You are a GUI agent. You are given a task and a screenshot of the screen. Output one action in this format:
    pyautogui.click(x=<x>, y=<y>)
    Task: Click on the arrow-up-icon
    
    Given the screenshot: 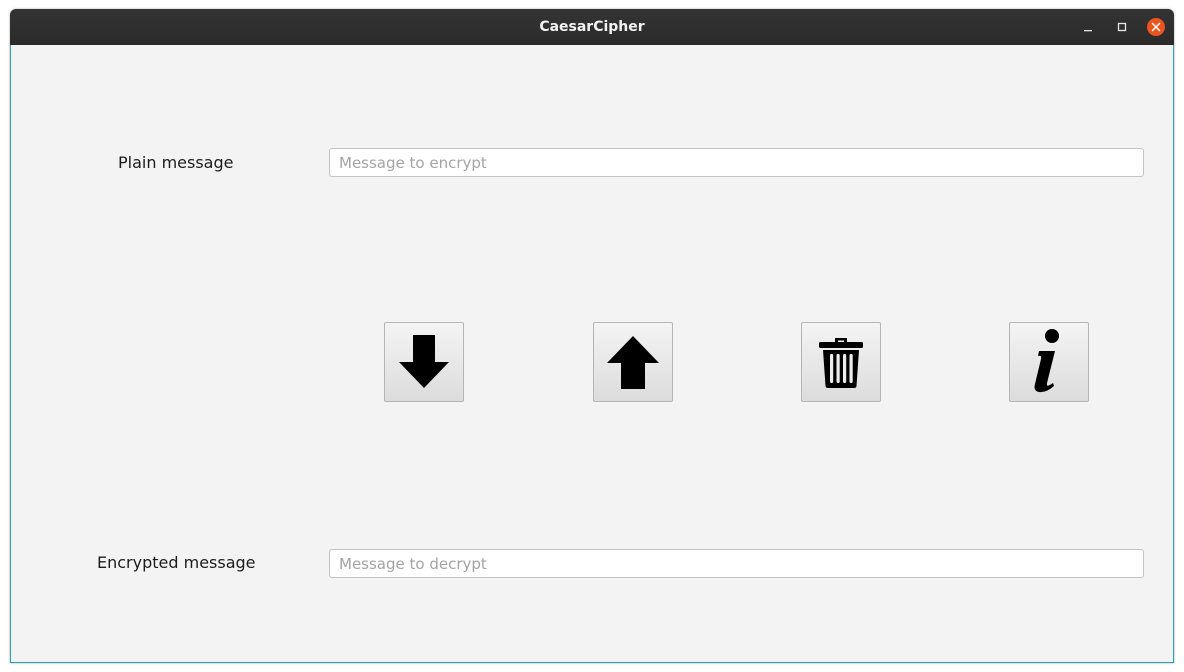 What is the action you would take?
    pyautogui.click(x=633, y=362)
    